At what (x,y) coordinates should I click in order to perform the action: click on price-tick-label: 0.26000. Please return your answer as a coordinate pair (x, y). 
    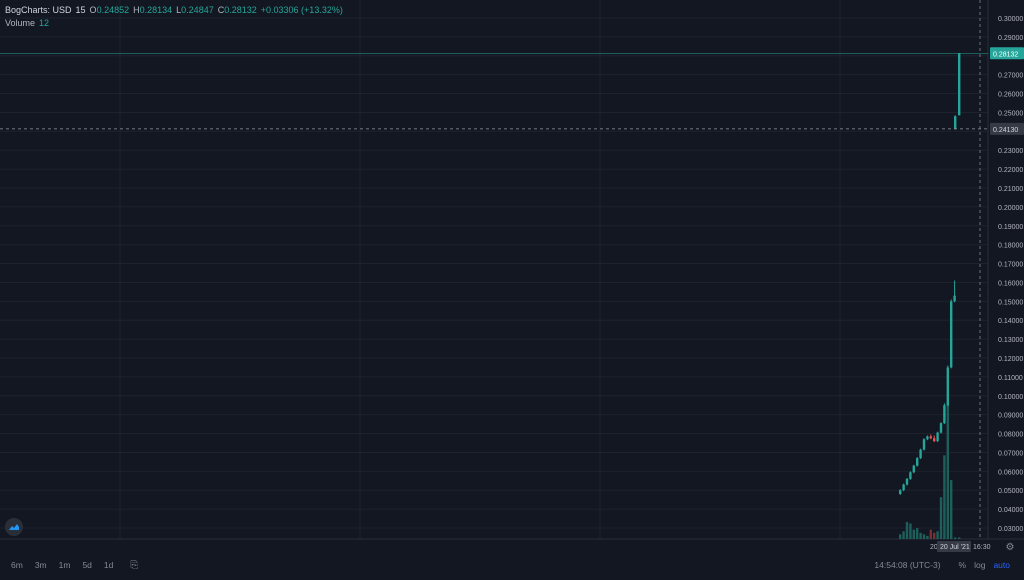
    Looking at the image, I should click on (1010, 95).